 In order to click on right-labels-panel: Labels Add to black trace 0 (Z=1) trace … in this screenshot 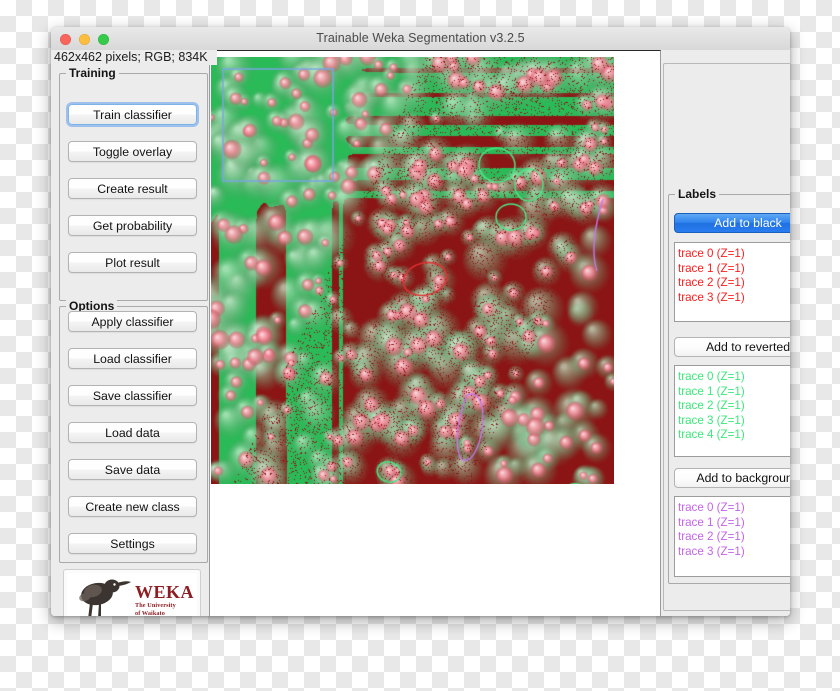, I will do `click(725, 333)`.